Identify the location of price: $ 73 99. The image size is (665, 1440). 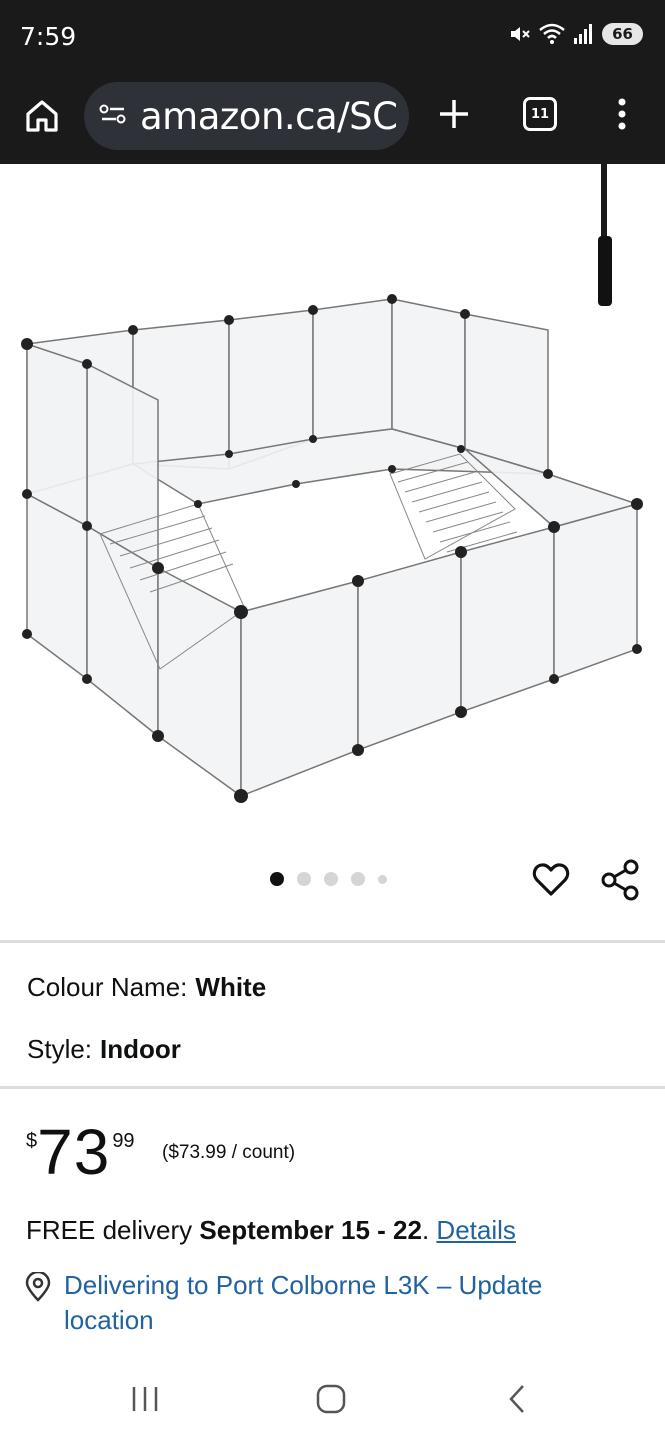
(80, 1152).